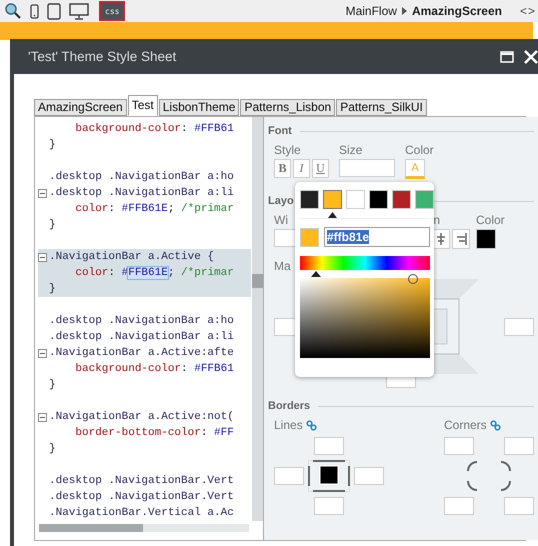 The height and width of the screenshot is (546, 538). Describe the element at coordinates (282, 267) in the screenshot. I see `margin-label: Ma` at that location.